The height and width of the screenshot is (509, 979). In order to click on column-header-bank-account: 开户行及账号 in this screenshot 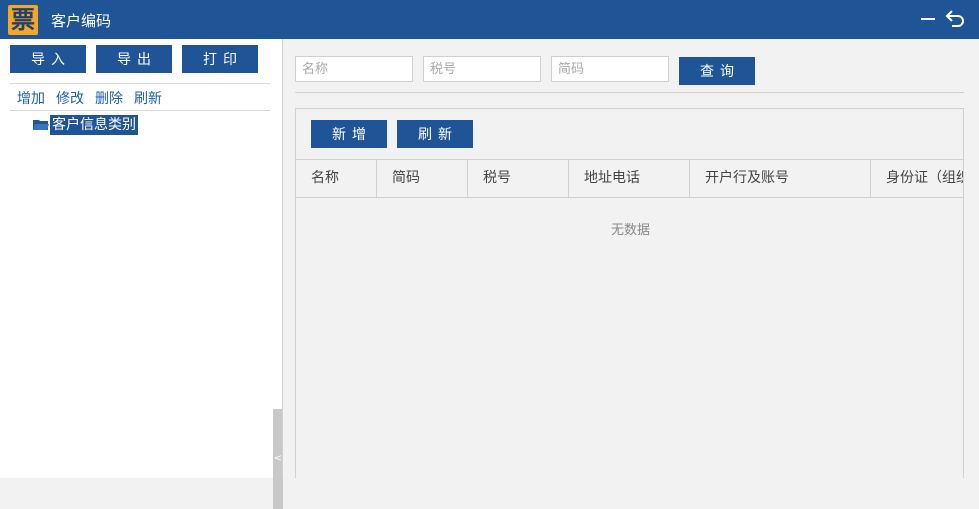, I will do `click(780, 178)`.